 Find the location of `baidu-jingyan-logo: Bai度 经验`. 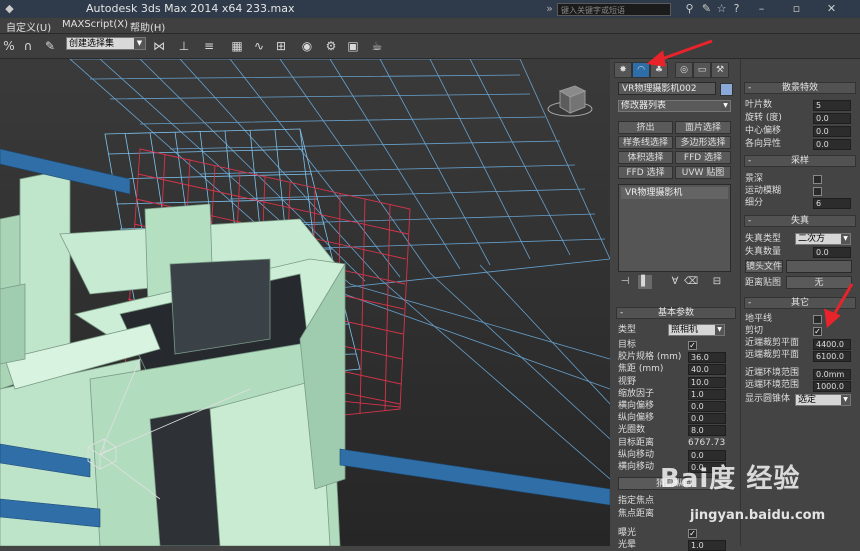

baidu-jingyan-logo: Bai度 经验 is located at coordinates (730, 479).